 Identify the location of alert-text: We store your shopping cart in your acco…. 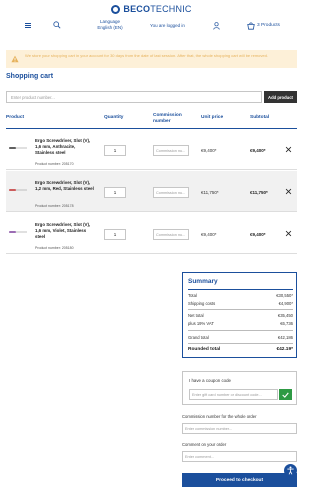
(146, 55).